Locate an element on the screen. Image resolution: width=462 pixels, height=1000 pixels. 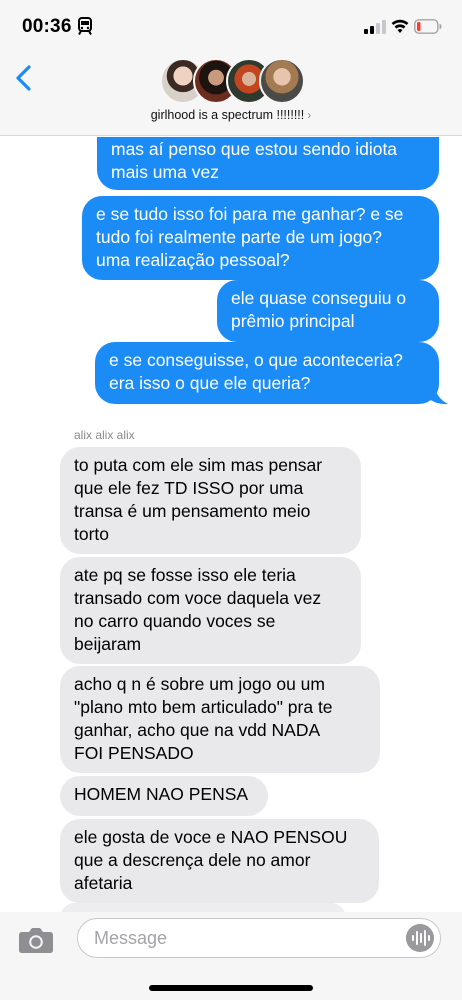
message-line: ele gosta de voce e NAO PENSOU is located at coordinates (211, 837).